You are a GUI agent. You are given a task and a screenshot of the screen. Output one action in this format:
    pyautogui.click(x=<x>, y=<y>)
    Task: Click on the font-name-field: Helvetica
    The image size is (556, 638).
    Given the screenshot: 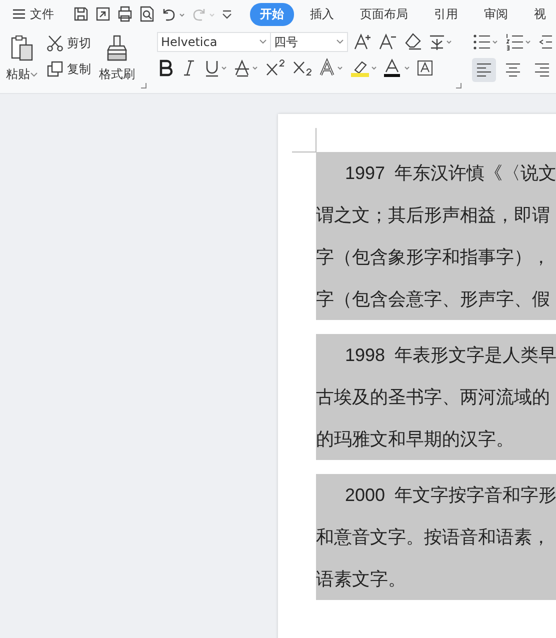 What is the action you would take?
    pyautogui.click(x=214, y=42)
    